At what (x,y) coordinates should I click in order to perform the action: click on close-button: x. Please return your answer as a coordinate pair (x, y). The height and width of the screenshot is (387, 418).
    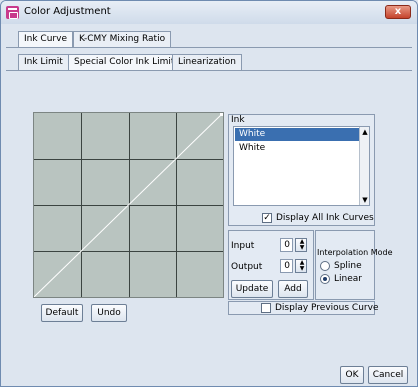
    Looking at the image, I should click on (398, 12).